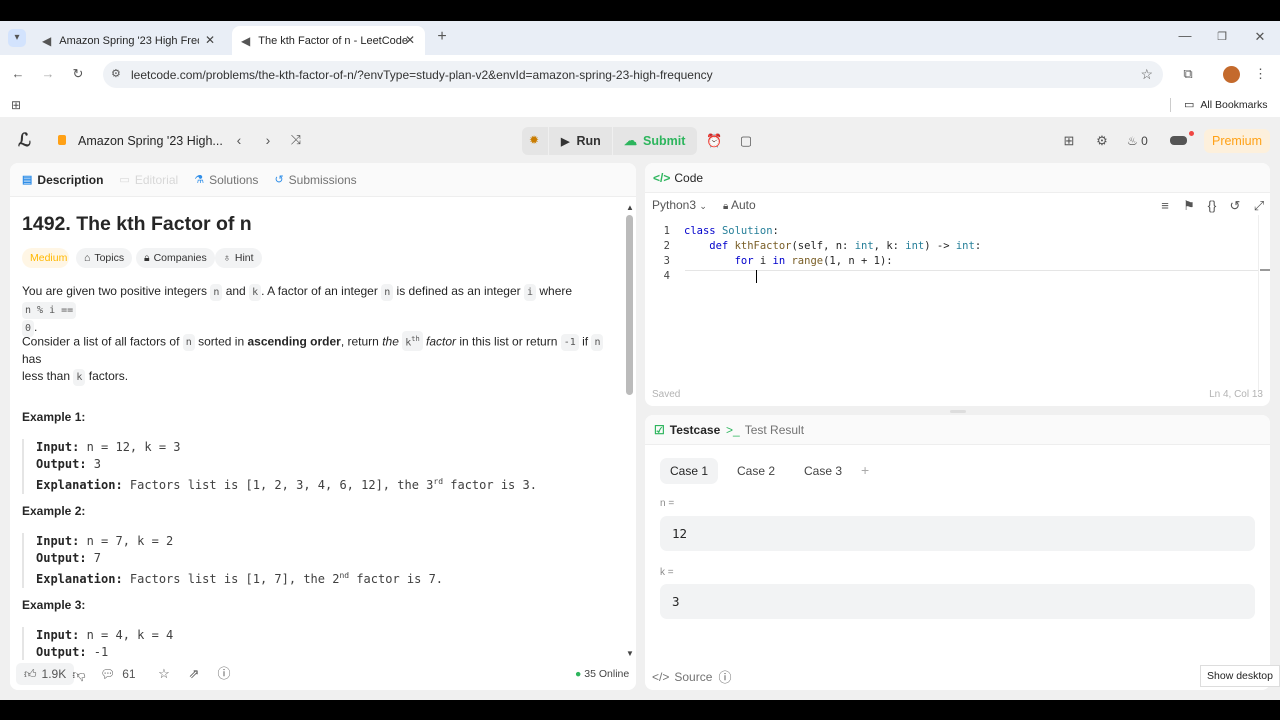  What do you see at coordinates (239, 558) in the screenshot?
I see `example-output: Output: 7` at bounding box center [239, 558].